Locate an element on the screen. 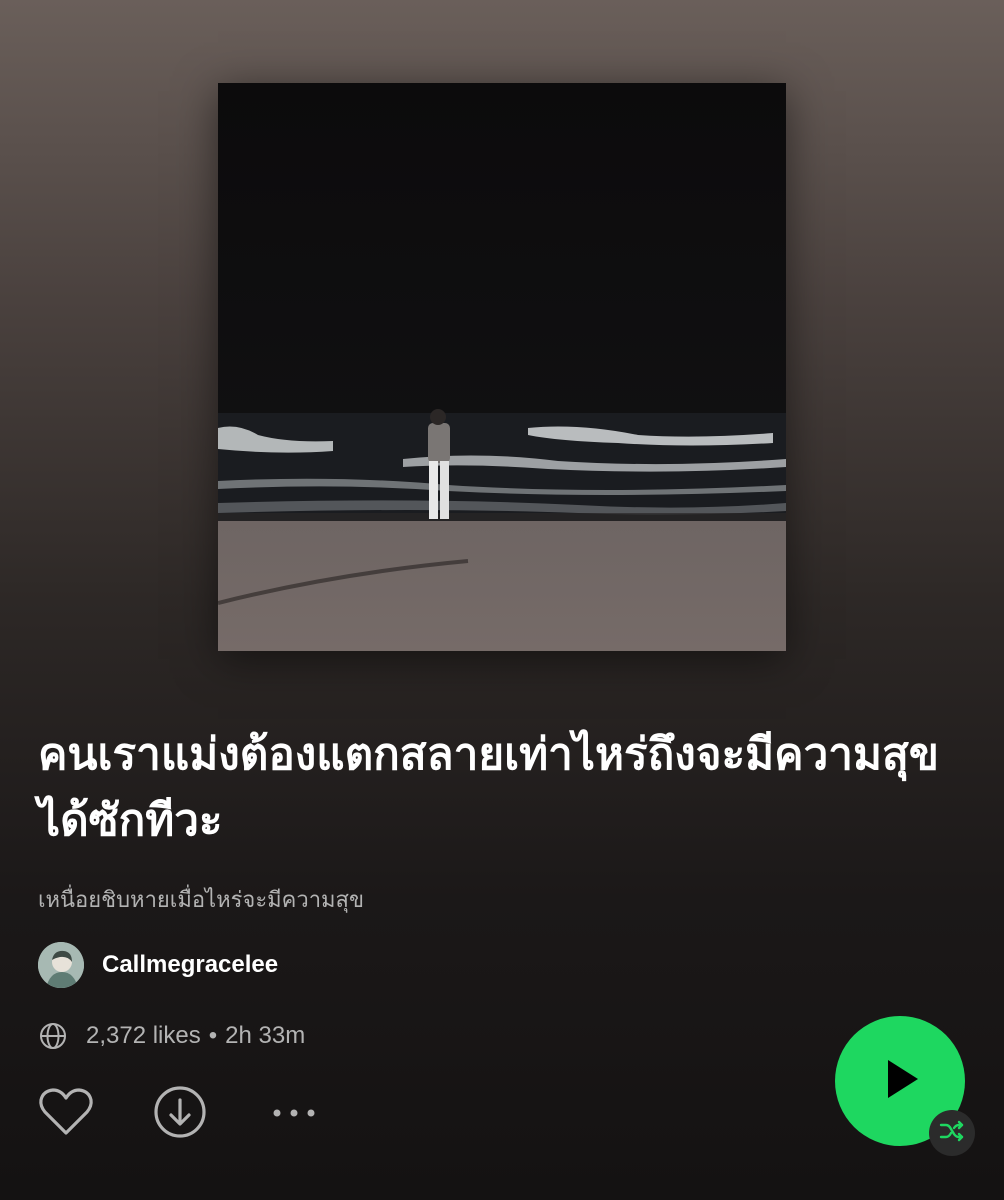  shuffle-button is located at coordinates (952, 1133).